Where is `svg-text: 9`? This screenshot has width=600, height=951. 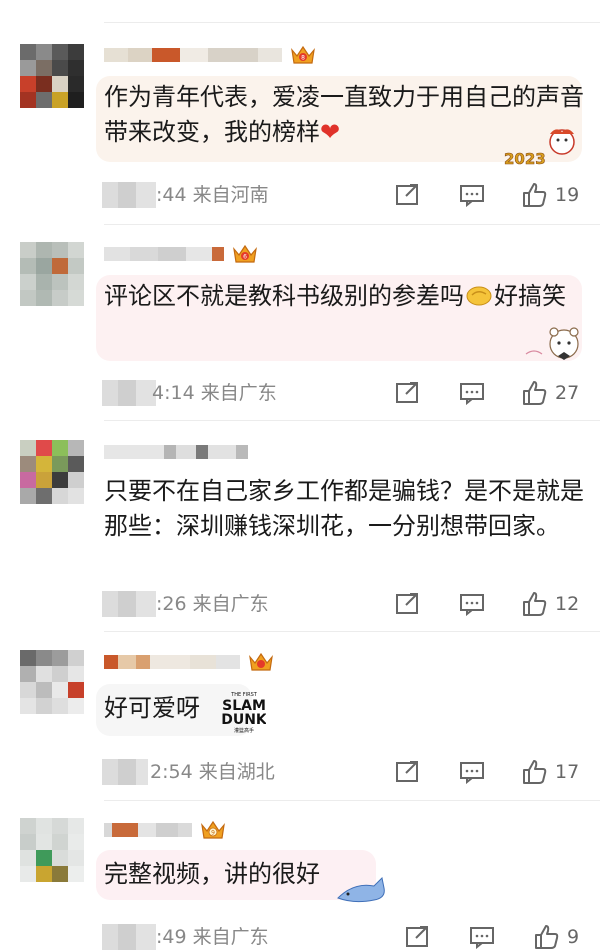 svg-text: 9 is located at coordinates (213, 833).